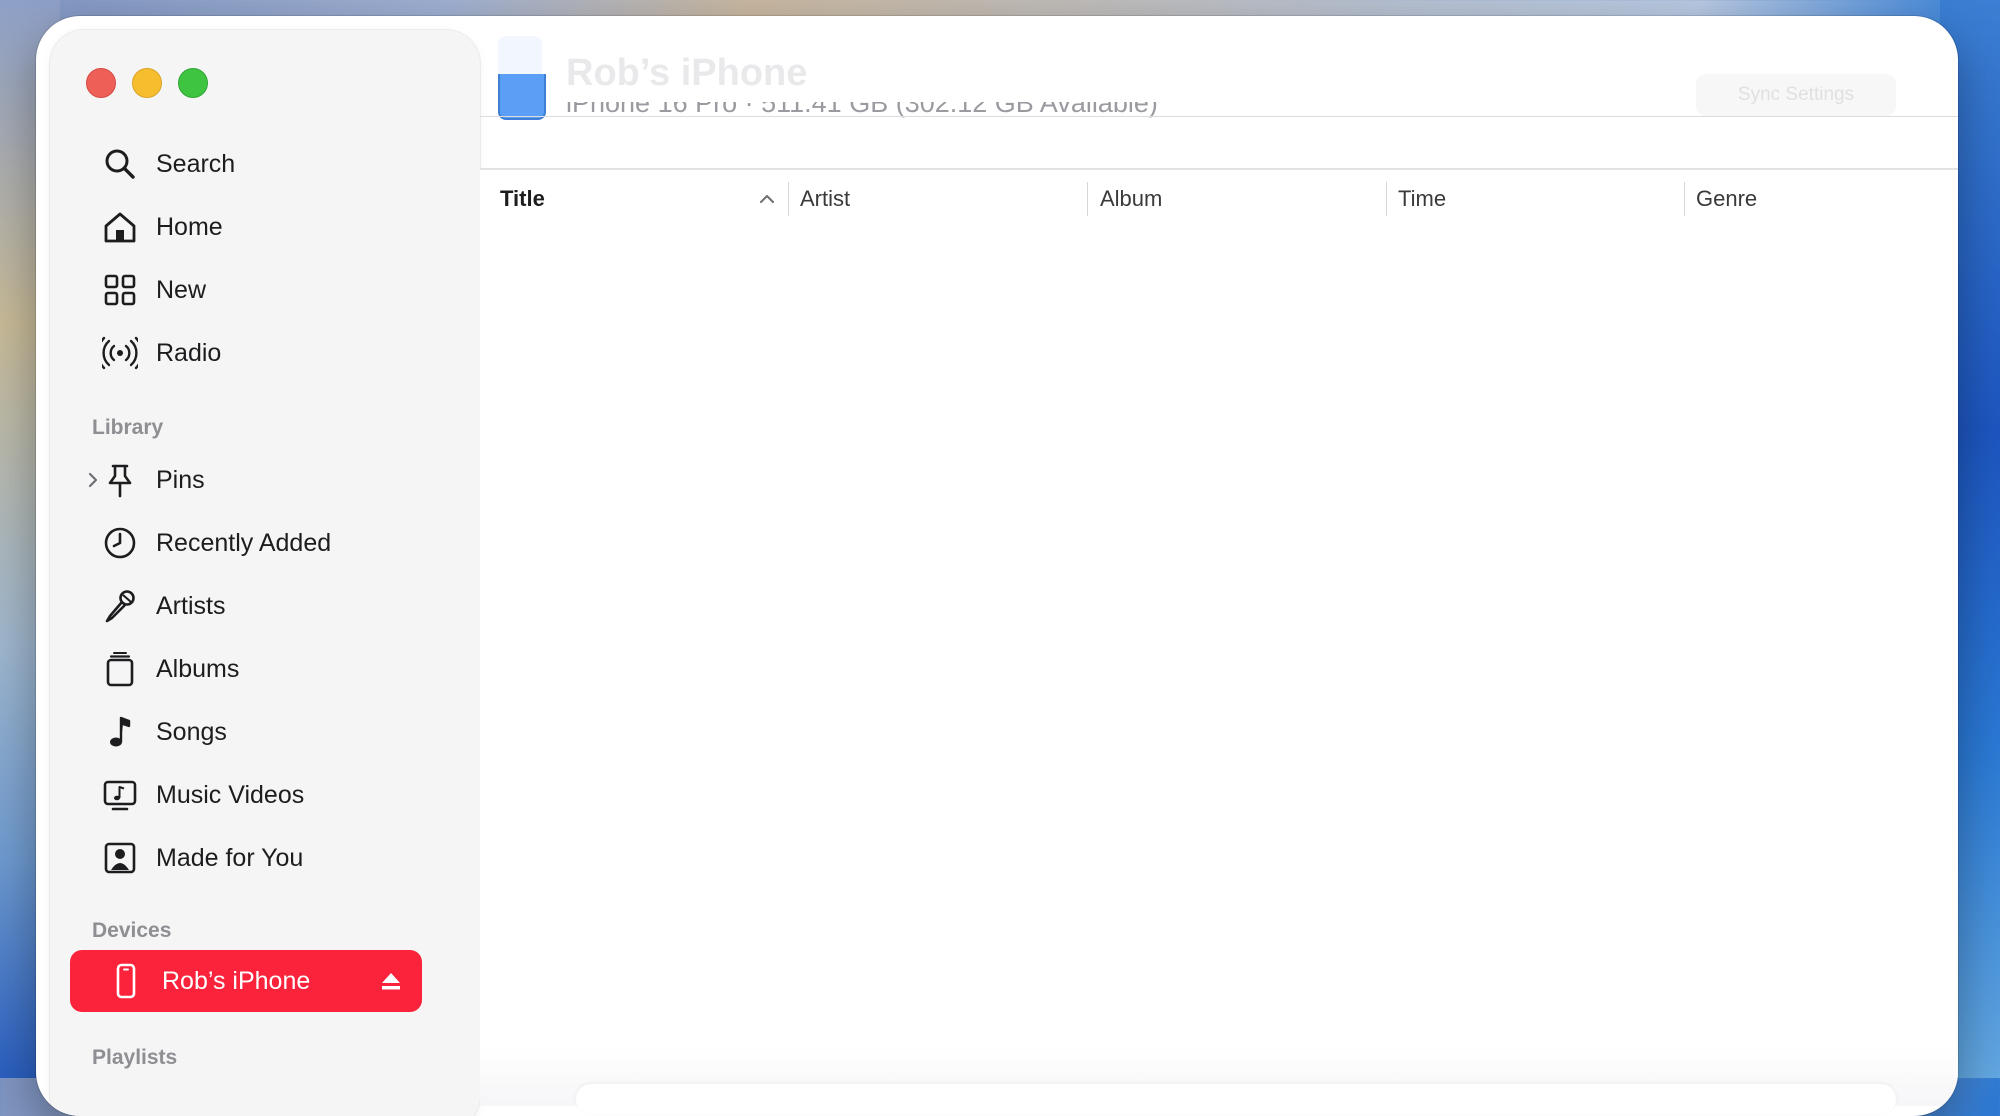  I want to click on sidebar-item-label: Rob’s iPhone, so click(236, 980).